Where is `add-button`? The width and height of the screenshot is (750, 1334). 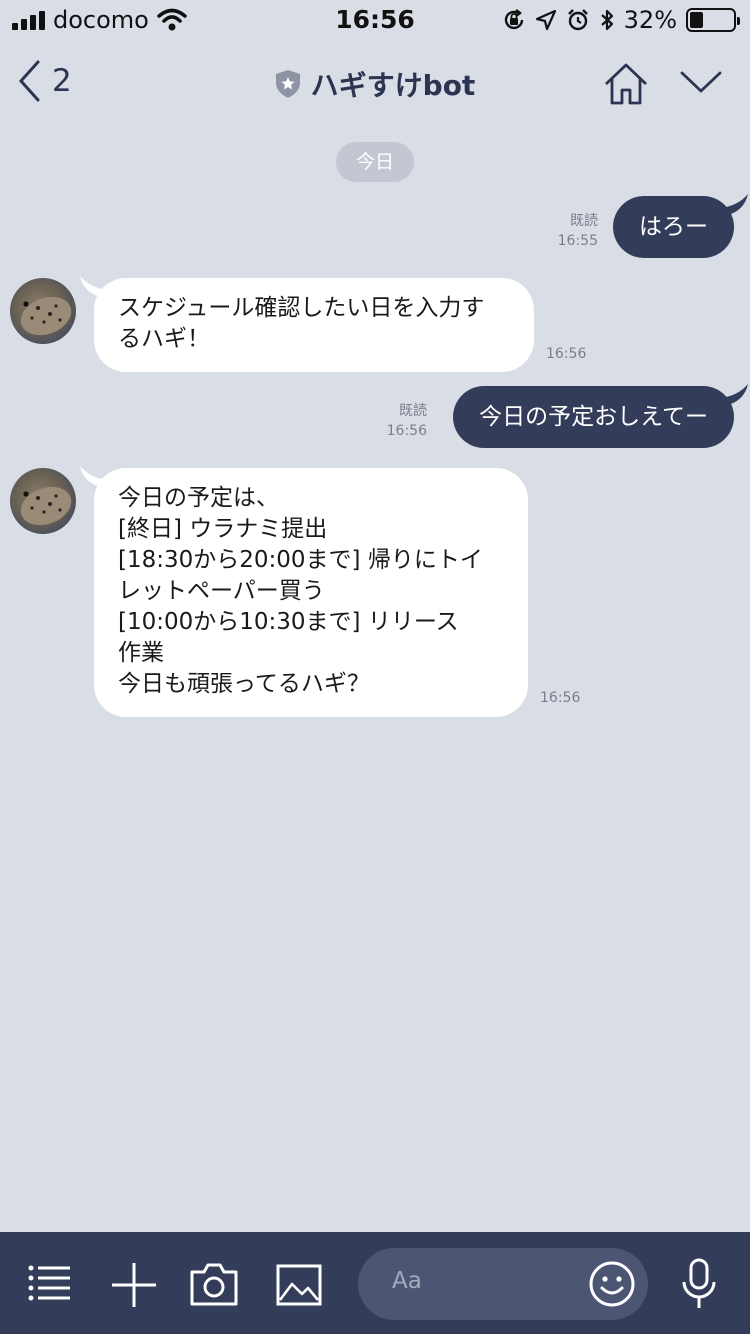 add-button is located at coordinates (134, 1287).